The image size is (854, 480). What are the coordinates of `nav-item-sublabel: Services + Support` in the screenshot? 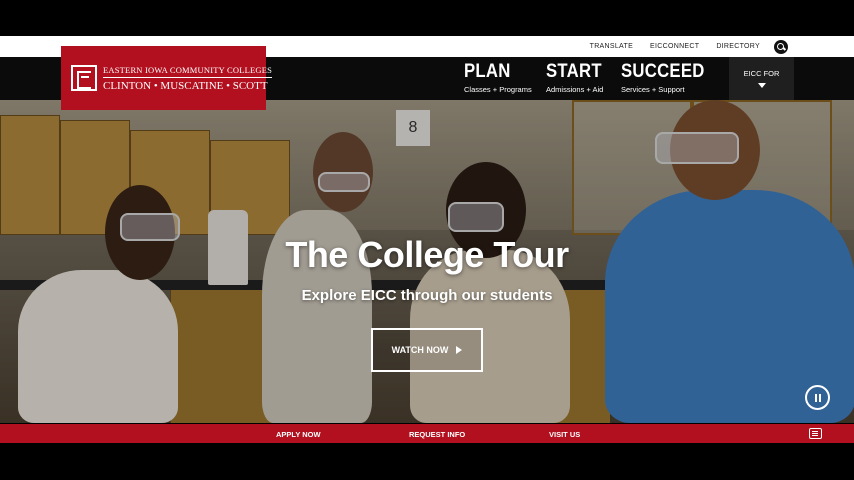 It's located at (653, 89).